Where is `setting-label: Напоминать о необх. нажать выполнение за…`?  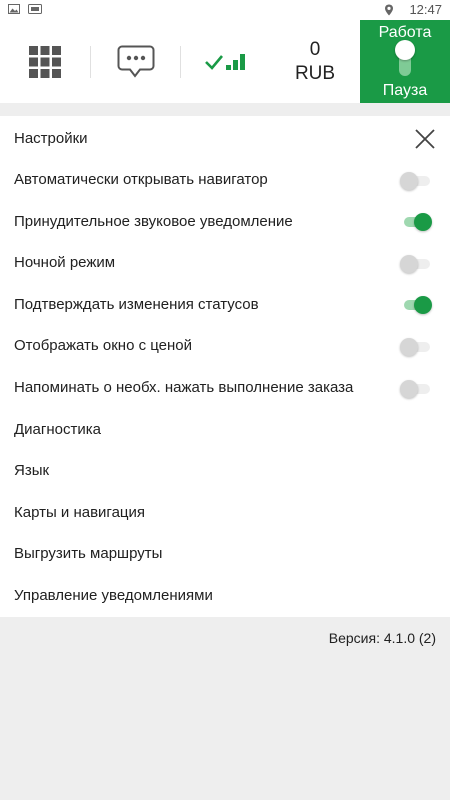
setting-label: Напоминать о необх. нажать выполнение за… is located at coordinates (184, 387).